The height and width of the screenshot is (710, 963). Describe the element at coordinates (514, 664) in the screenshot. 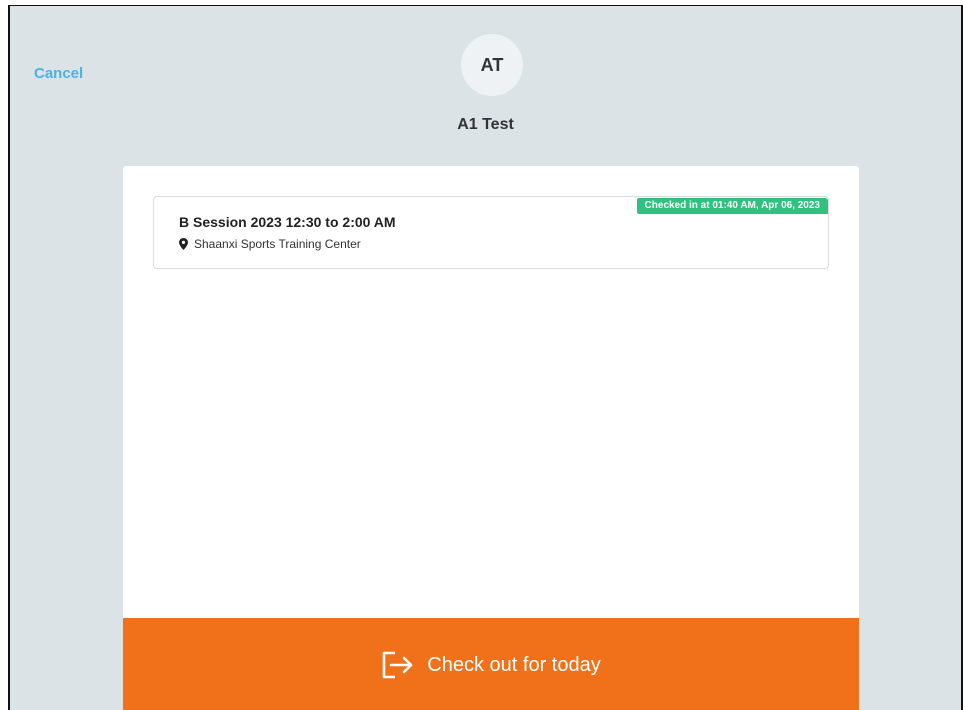

I see `check-out-label: Check out for today` at that location.